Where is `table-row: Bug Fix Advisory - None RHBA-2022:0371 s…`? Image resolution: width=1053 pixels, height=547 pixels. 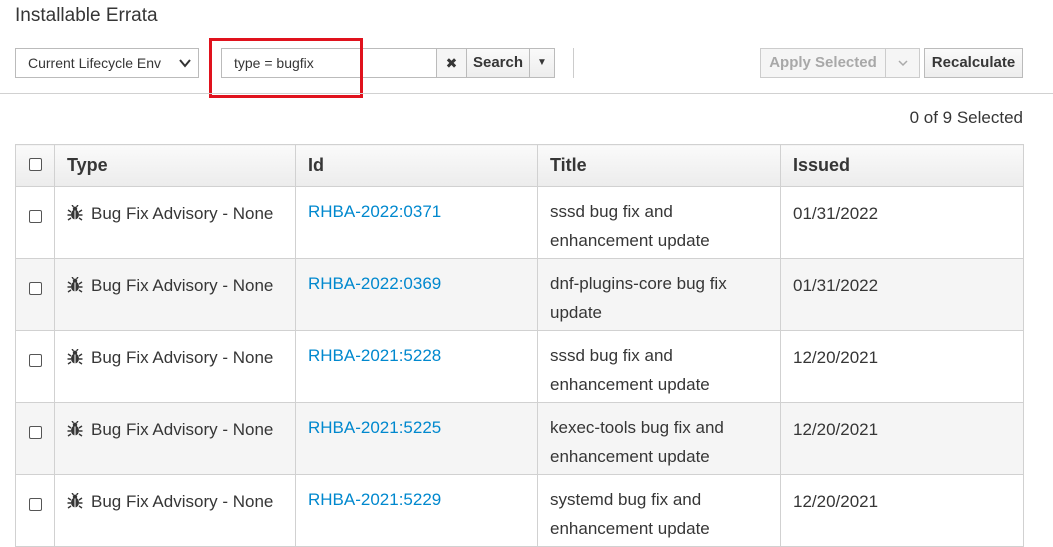 table-row: Bug Fix Advisory - None RHBA-2022:0371 s… is located at coordinates (519, 222).